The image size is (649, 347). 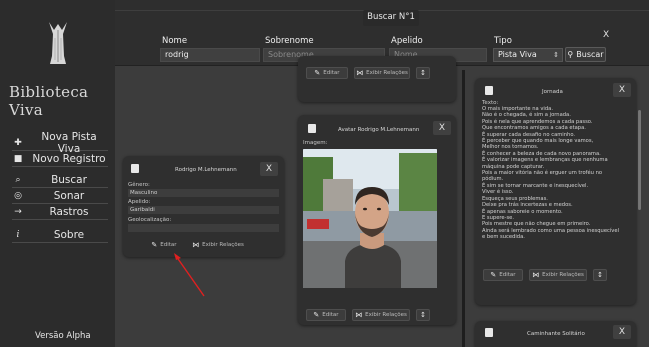 I want to click on tipo-label: Tipo, so click(x=503, y=41).